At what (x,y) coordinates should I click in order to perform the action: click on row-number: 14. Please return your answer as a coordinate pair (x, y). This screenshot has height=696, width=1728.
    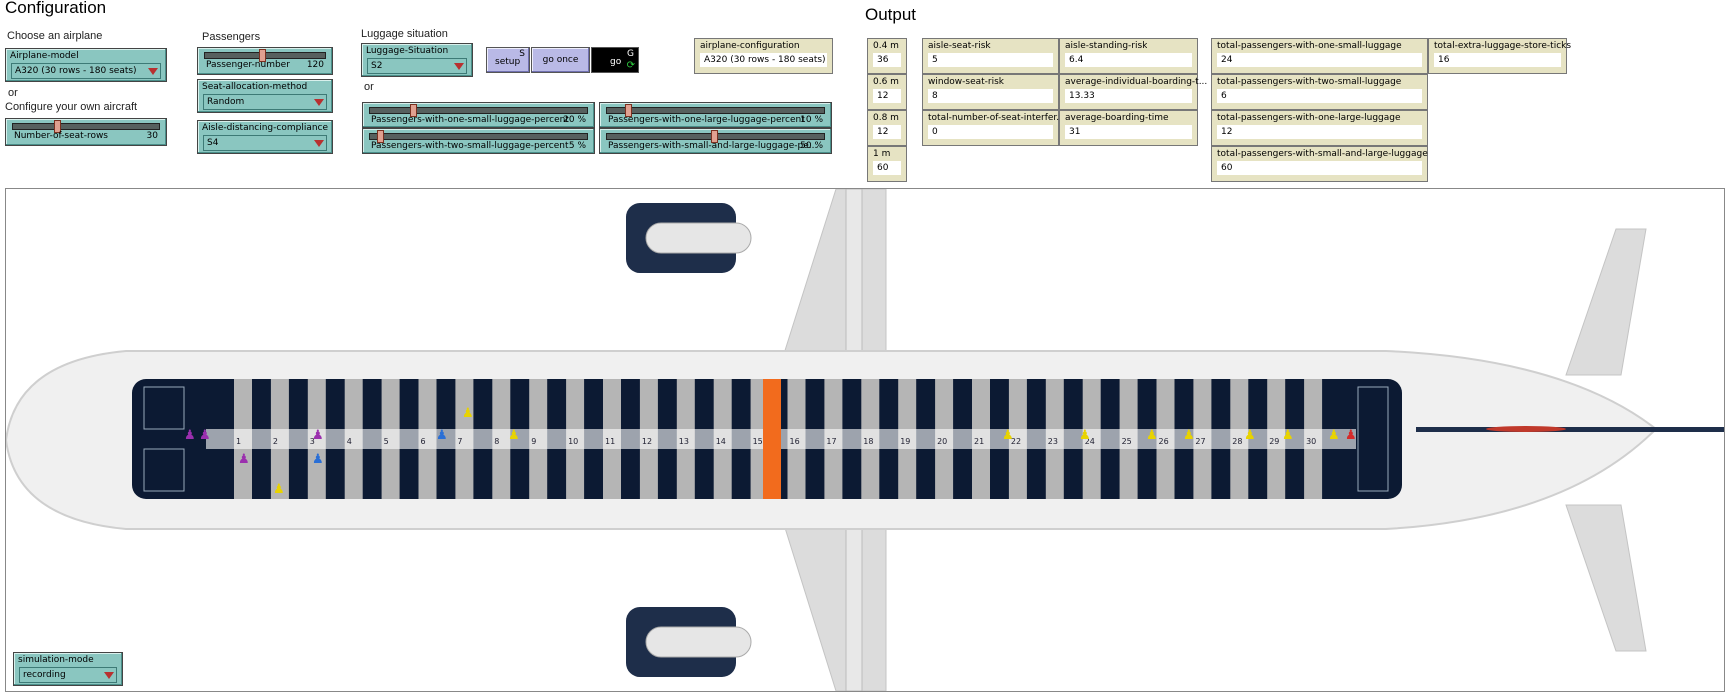
    Looking at the image, I should click on (720, 441).